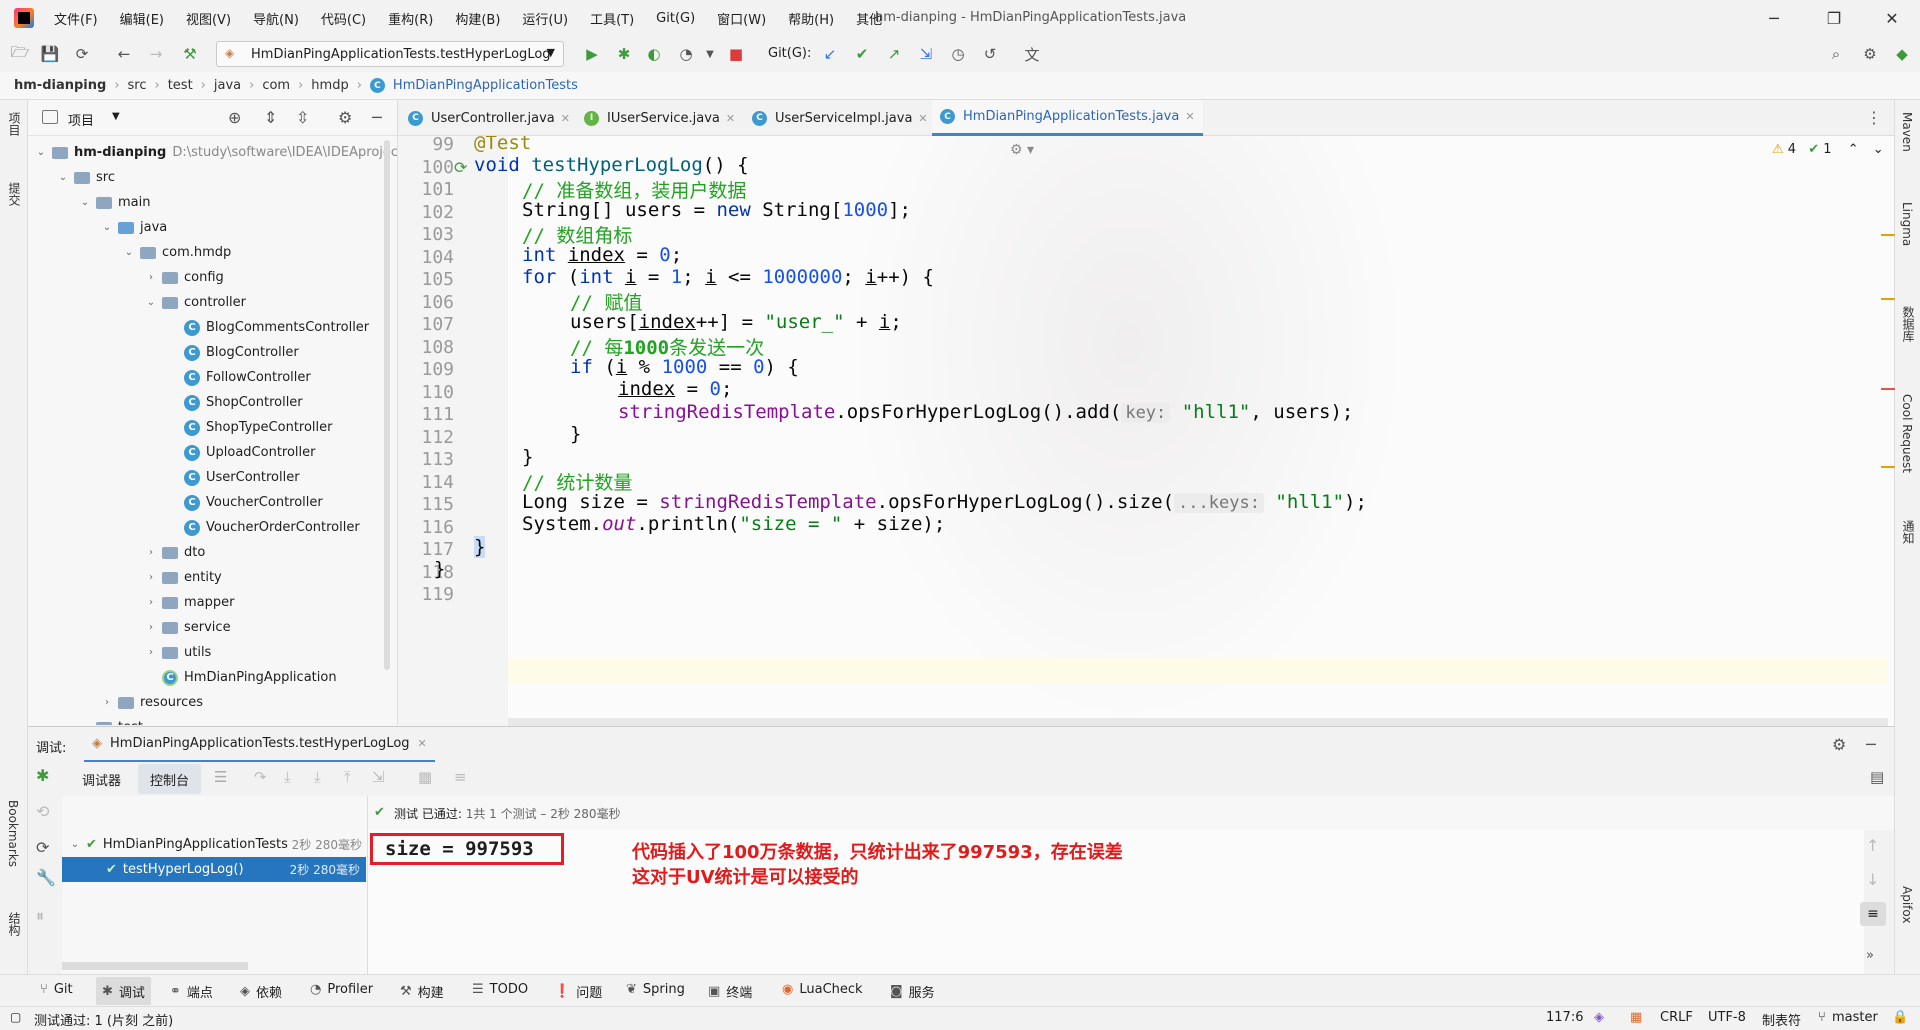 This screenshot has height=1030, width=1920. I want to click on tree-item-utils: › utils, so click(177, 652).